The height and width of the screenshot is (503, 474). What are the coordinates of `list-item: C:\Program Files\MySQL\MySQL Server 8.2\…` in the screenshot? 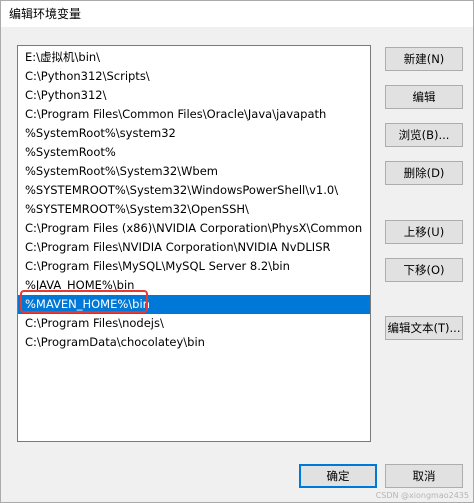 It's located at (194, 266).